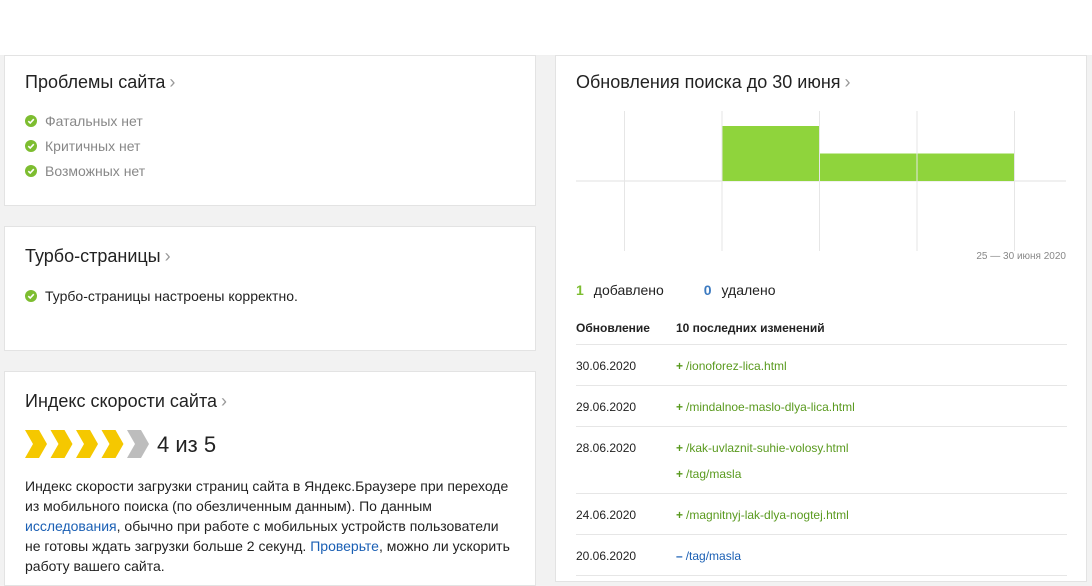  Describe the element at coordinates (1021, 256) in the screenshot. I see `chart-date-range: 25 — 30 июня 2020` at that location.